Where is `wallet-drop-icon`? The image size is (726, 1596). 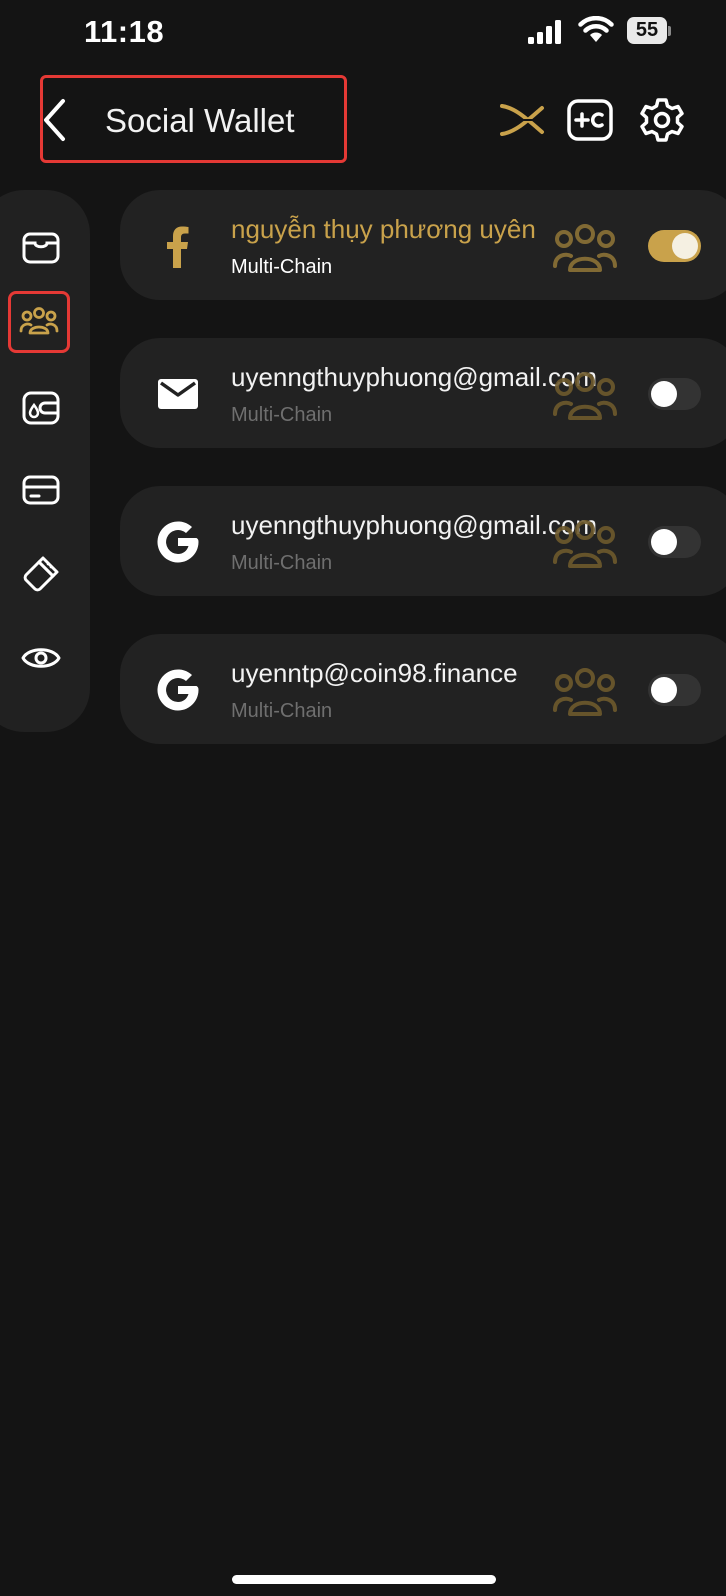
wallet-drop-icon is located at coordinates (41, 408).